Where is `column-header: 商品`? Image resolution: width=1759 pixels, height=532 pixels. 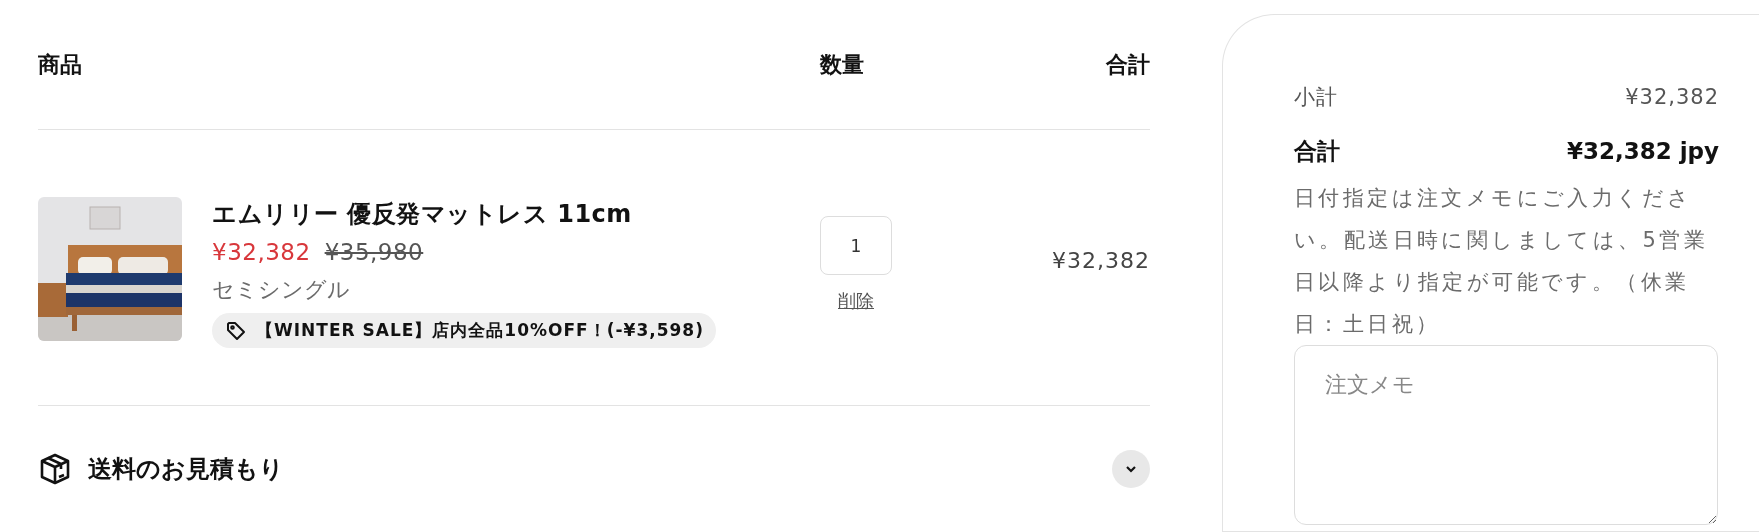 column-header: 商品 is located at coordinates (60, 64).